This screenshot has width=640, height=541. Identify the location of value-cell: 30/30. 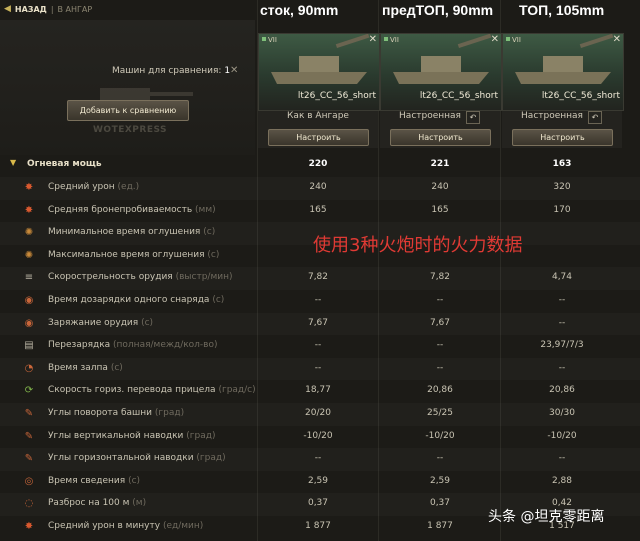
(562, 413).